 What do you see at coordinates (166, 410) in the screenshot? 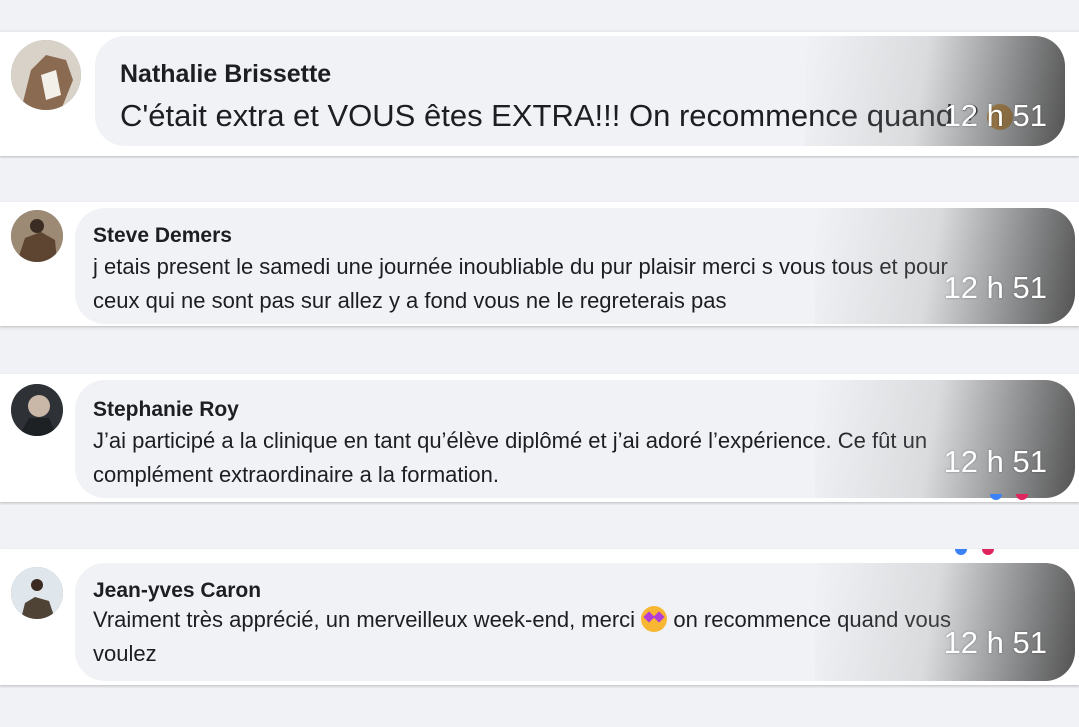
I see `comment-author: Stephanie Roy` at bounding box center [166, 410].